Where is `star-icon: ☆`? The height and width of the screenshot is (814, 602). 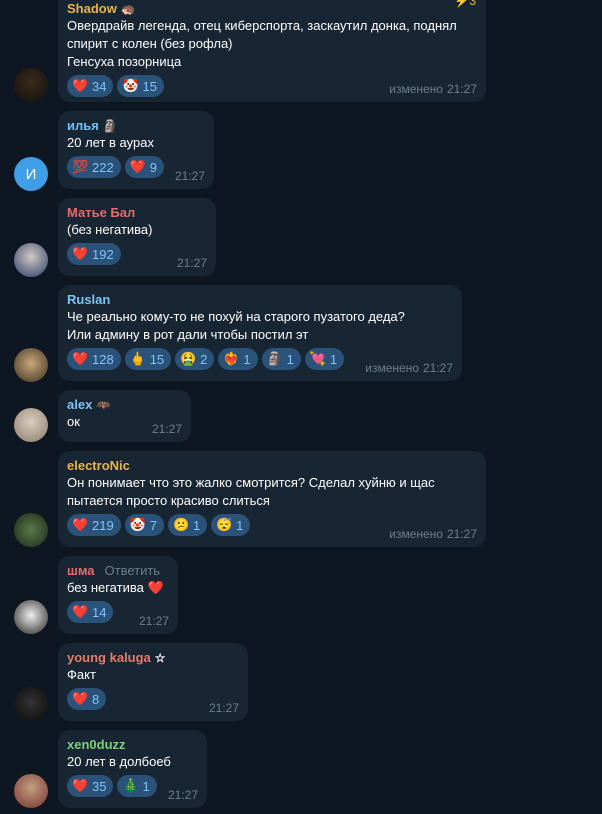
star-icon: ☆ is located at coordinates (160, 657).